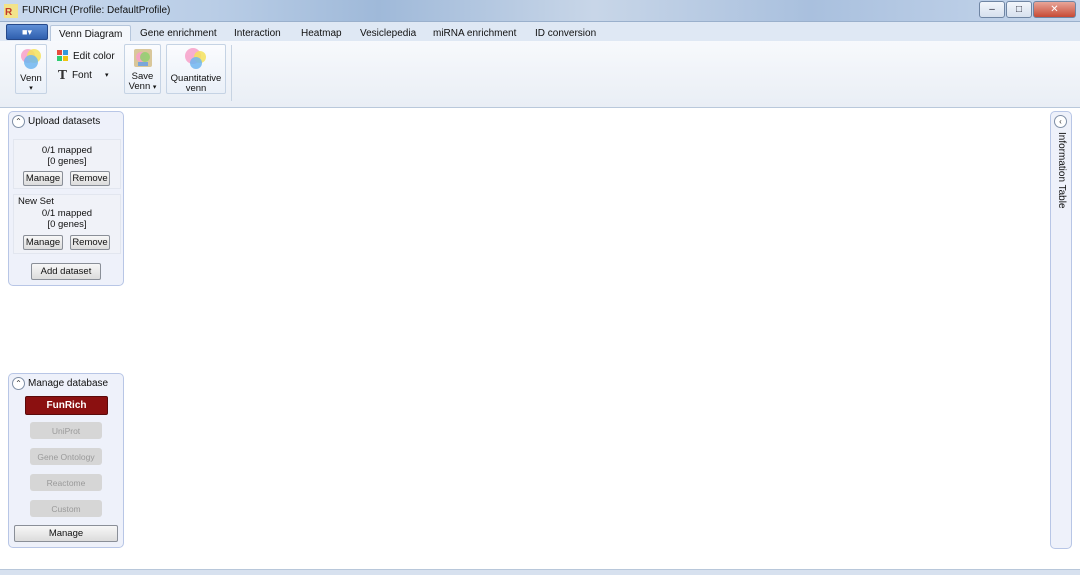  I want to click on save-venn-label-line2: Venn, so click(139, 86).